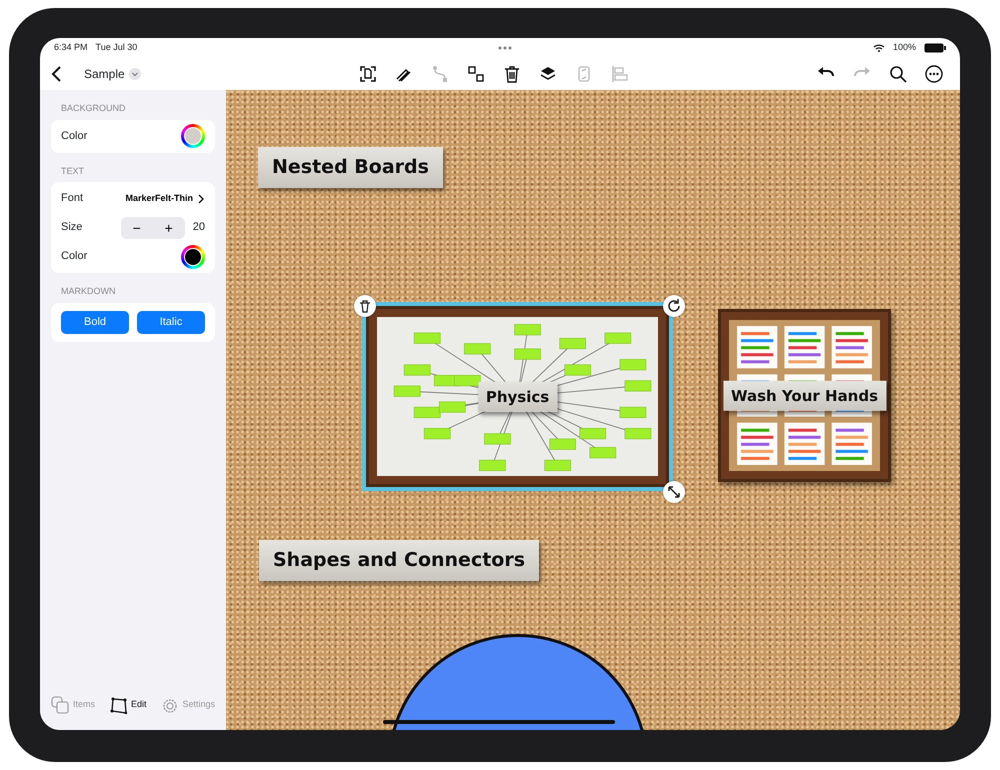 This screenshot has height=770, width=1000. What do you see at coordinates (95, 322) in the screenshot?
I see `bold-button: Bold` at bounding box center [95, 322].